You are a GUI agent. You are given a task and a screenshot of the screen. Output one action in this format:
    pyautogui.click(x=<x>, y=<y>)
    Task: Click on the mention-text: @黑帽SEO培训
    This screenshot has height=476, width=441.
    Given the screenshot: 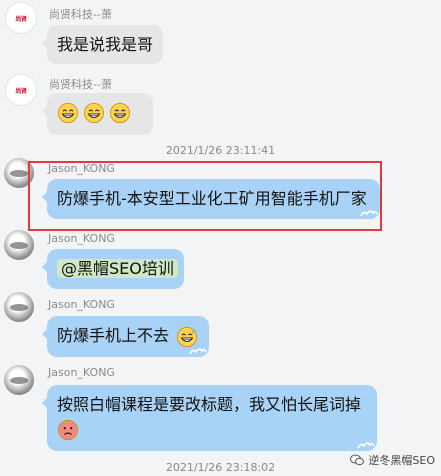 What is the action you would take?
    pyautogui.click(x=117, y=268)
    